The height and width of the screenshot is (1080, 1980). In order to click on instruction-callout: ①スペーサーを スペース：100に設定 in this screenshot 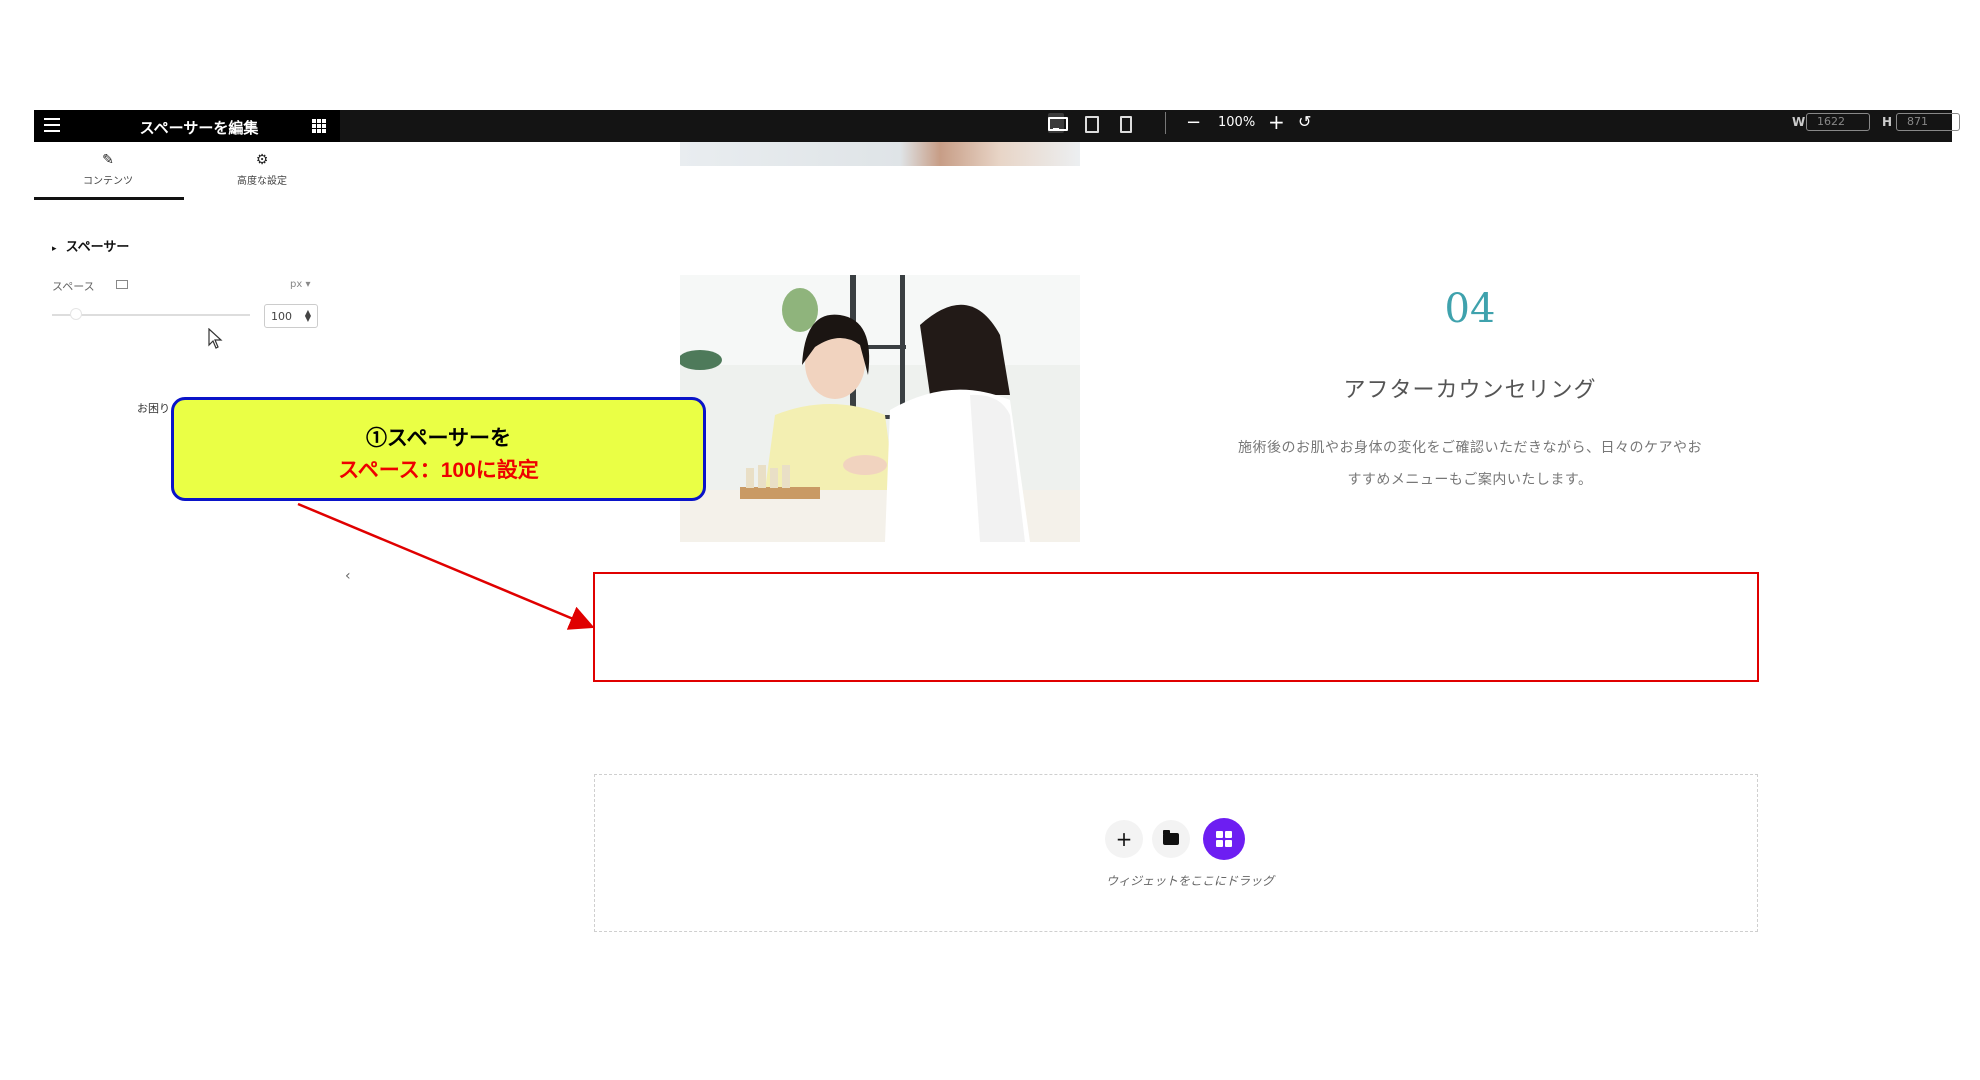, I will do `click(438, 449)`.